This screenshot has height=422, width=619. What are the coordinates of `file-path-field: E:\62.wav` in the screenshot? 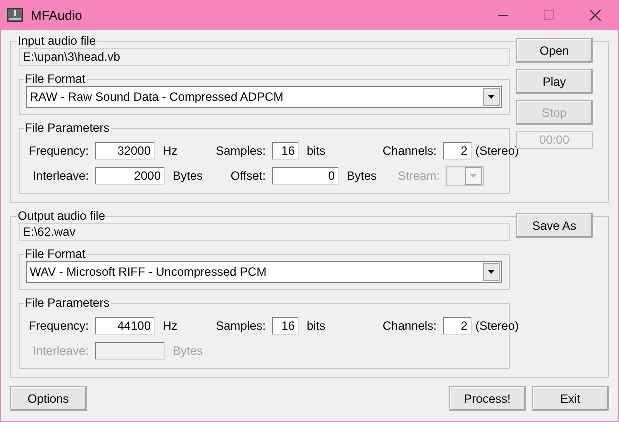 It's located at (264, 232).